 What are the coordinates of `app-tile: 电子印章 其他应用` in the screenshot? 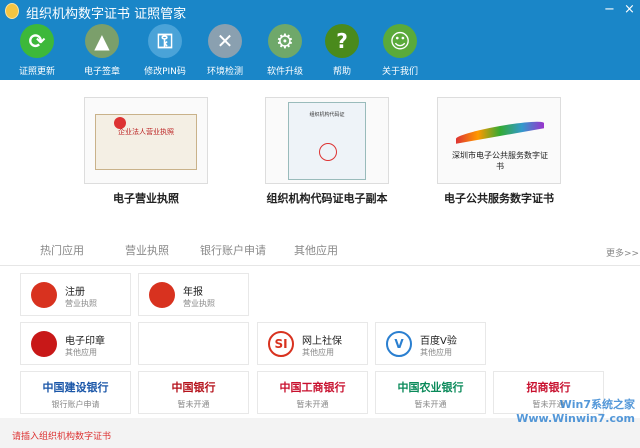 It's located at (75, 343).